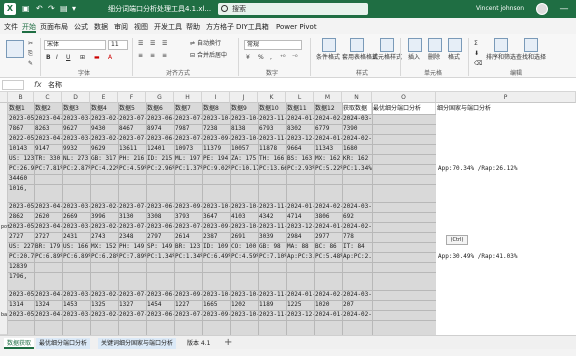 This screenshot has height=356, width=576. I want to click on delete-button: 删除, so click(434, 58).